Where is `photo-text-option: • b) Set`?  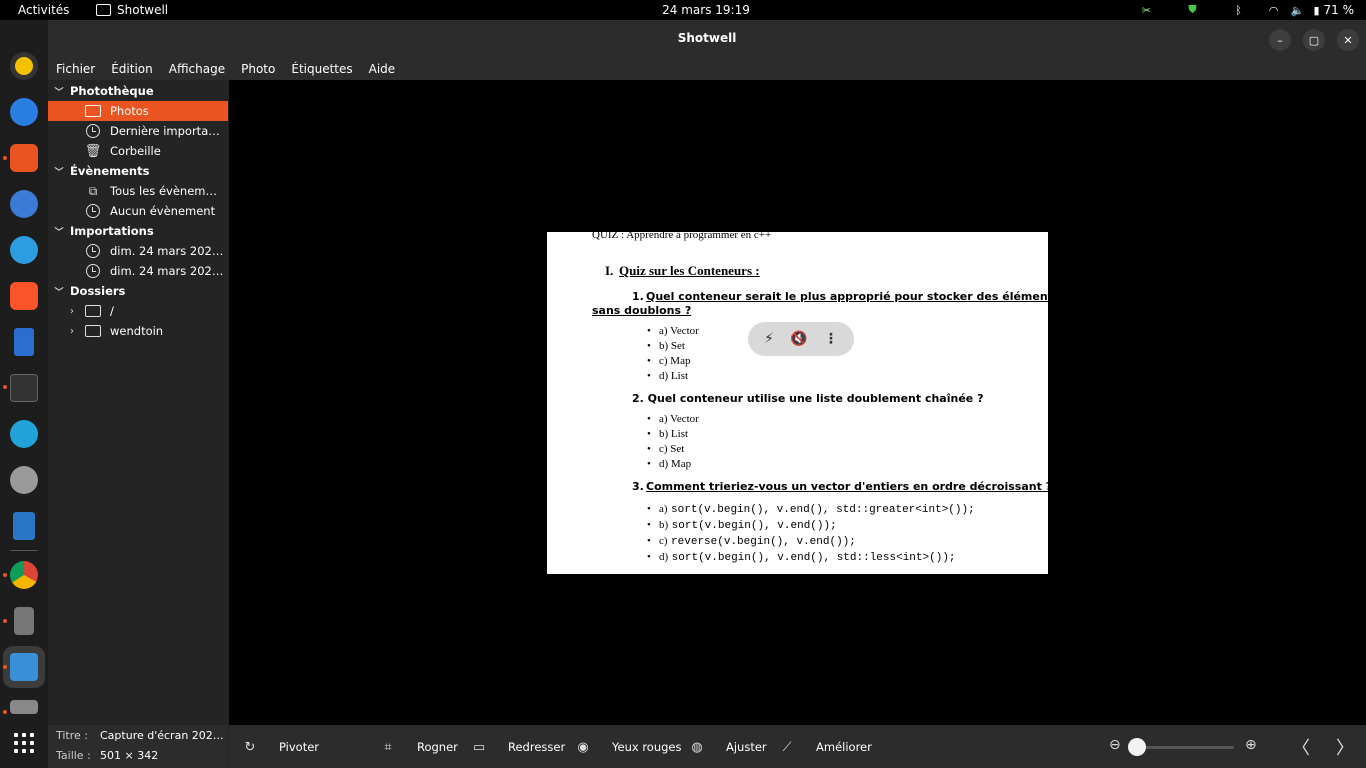 photo-text-option: • b) Set is located at coordinates (666, 346).